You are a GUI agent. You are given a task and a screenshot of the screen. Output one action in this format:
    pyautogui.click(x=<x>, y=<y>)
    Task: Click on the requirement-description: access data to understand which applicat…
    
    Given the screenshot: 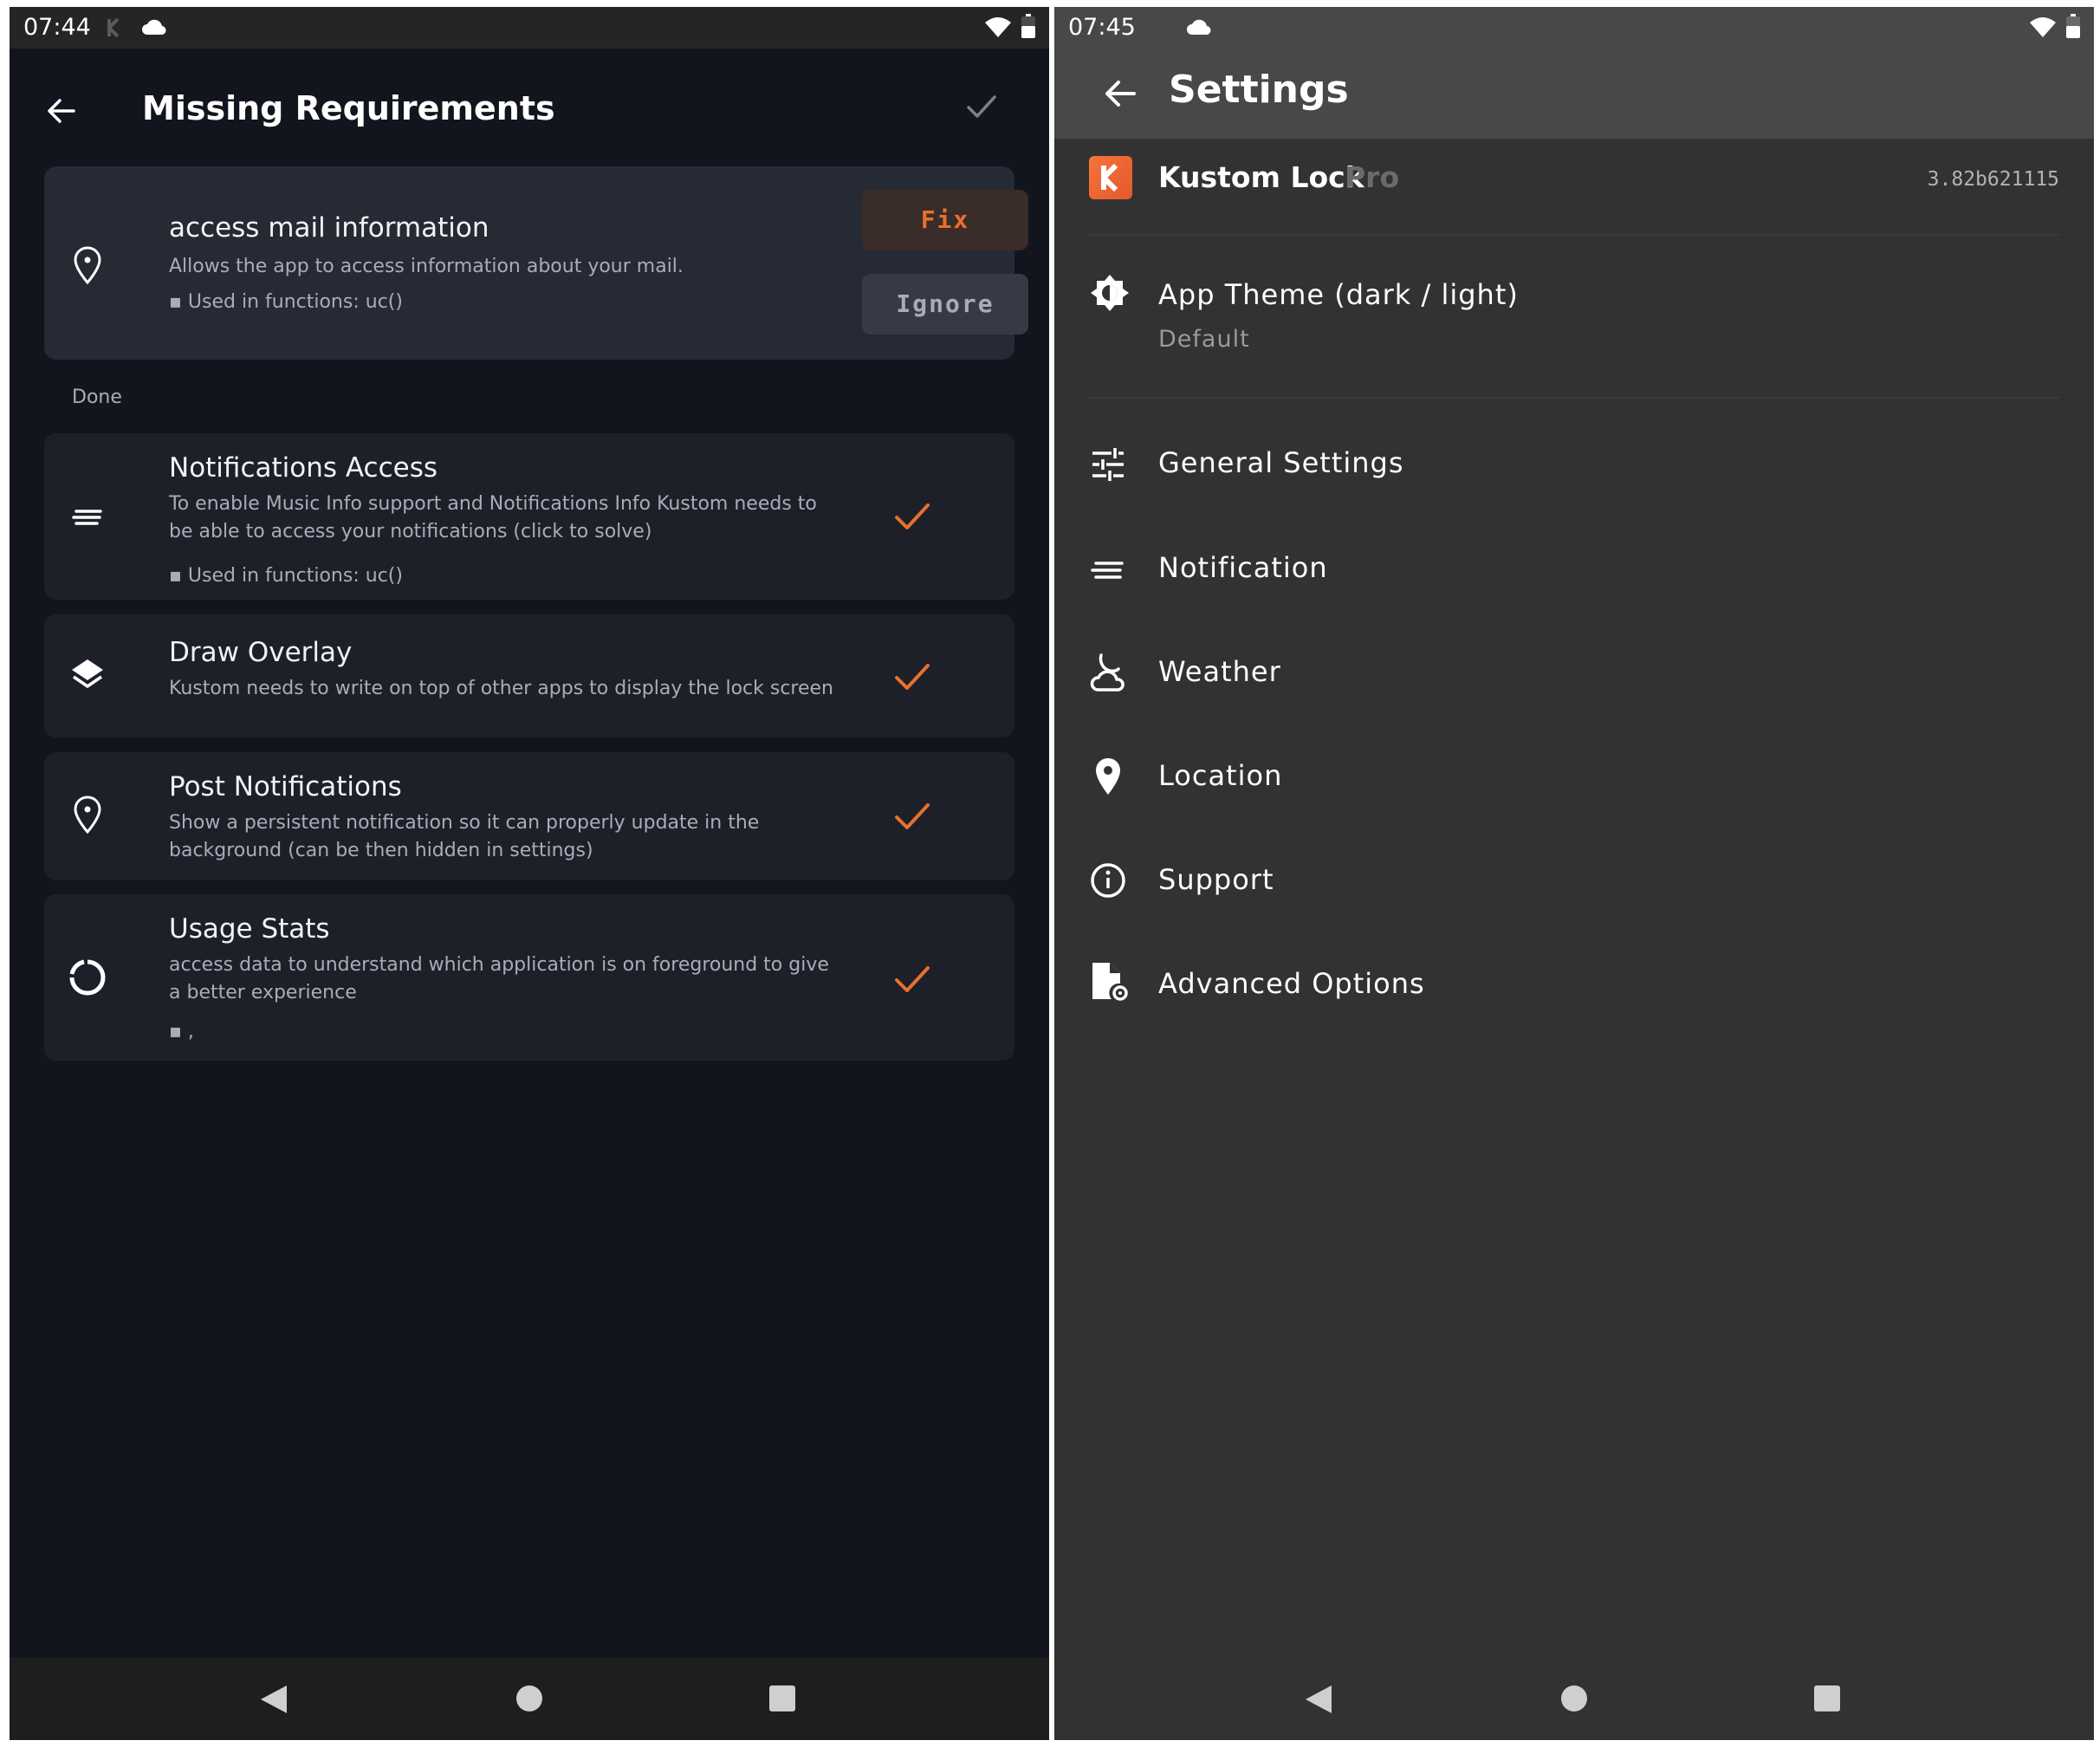 What is the action you would take?
    pyautogui.click(x=499, y=978)
    